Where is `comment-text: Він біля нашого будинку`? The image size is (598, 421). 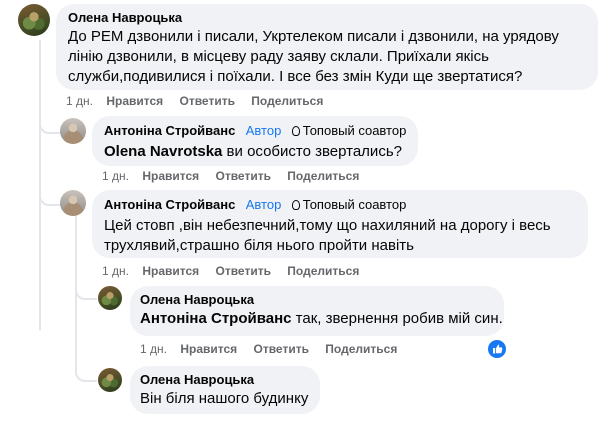
comment-text: Він біля нашого будинку is located at coordinates (224, 398).